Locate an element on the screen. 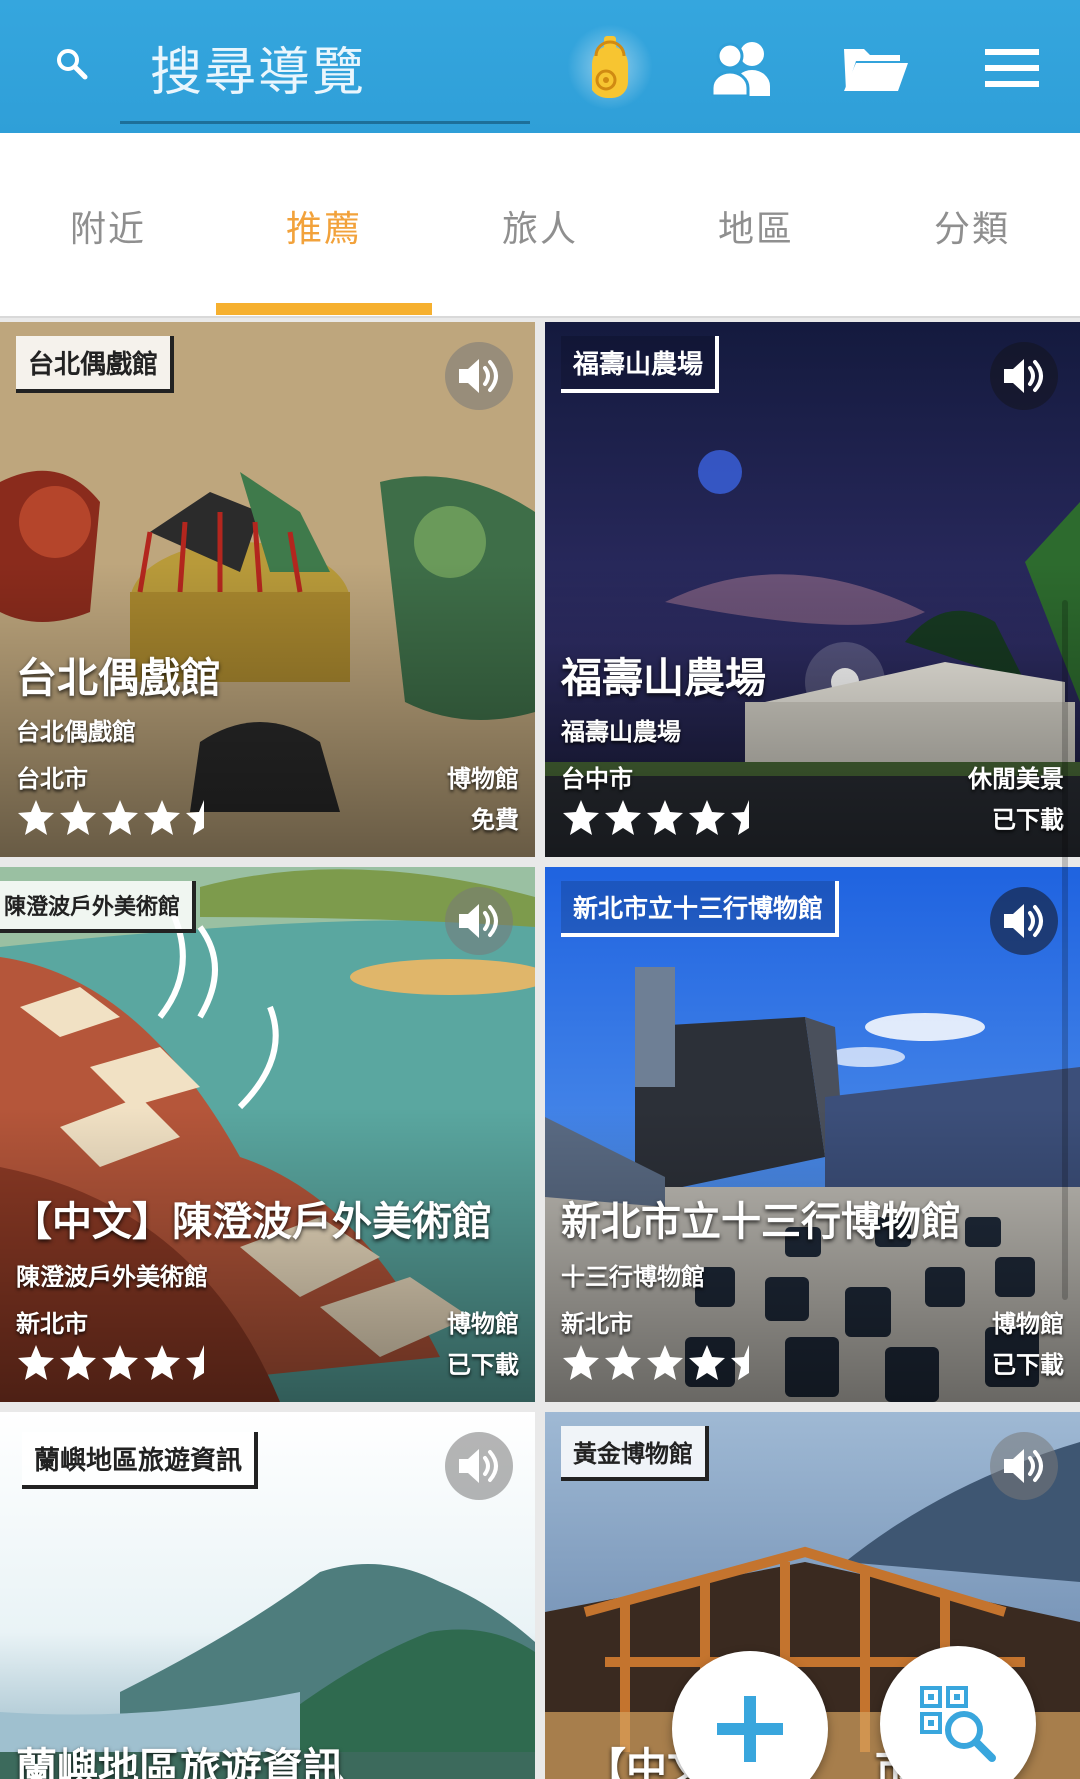 This screenshot has height=1779, width=1080. menu-button is located at coordinates (1012, 68).